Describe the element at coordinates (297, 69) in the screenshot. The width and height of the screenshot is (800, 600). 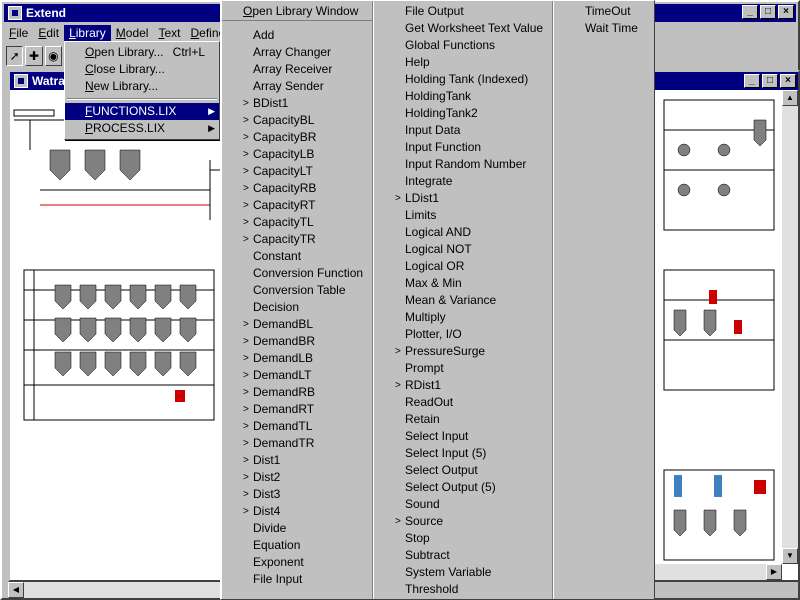
I see `function-item-array-receiver: Array Receiver` at that location.